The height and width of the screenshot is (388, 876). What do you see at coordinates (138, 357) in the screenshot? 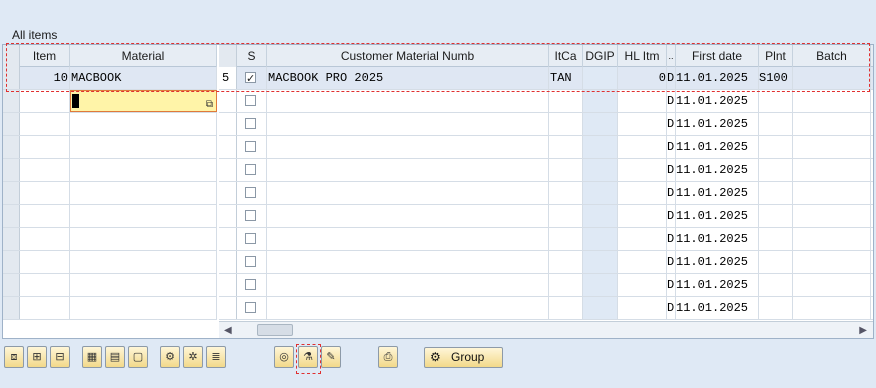
I see `deselect-icon: ▢` at bounding box center [138, 357].